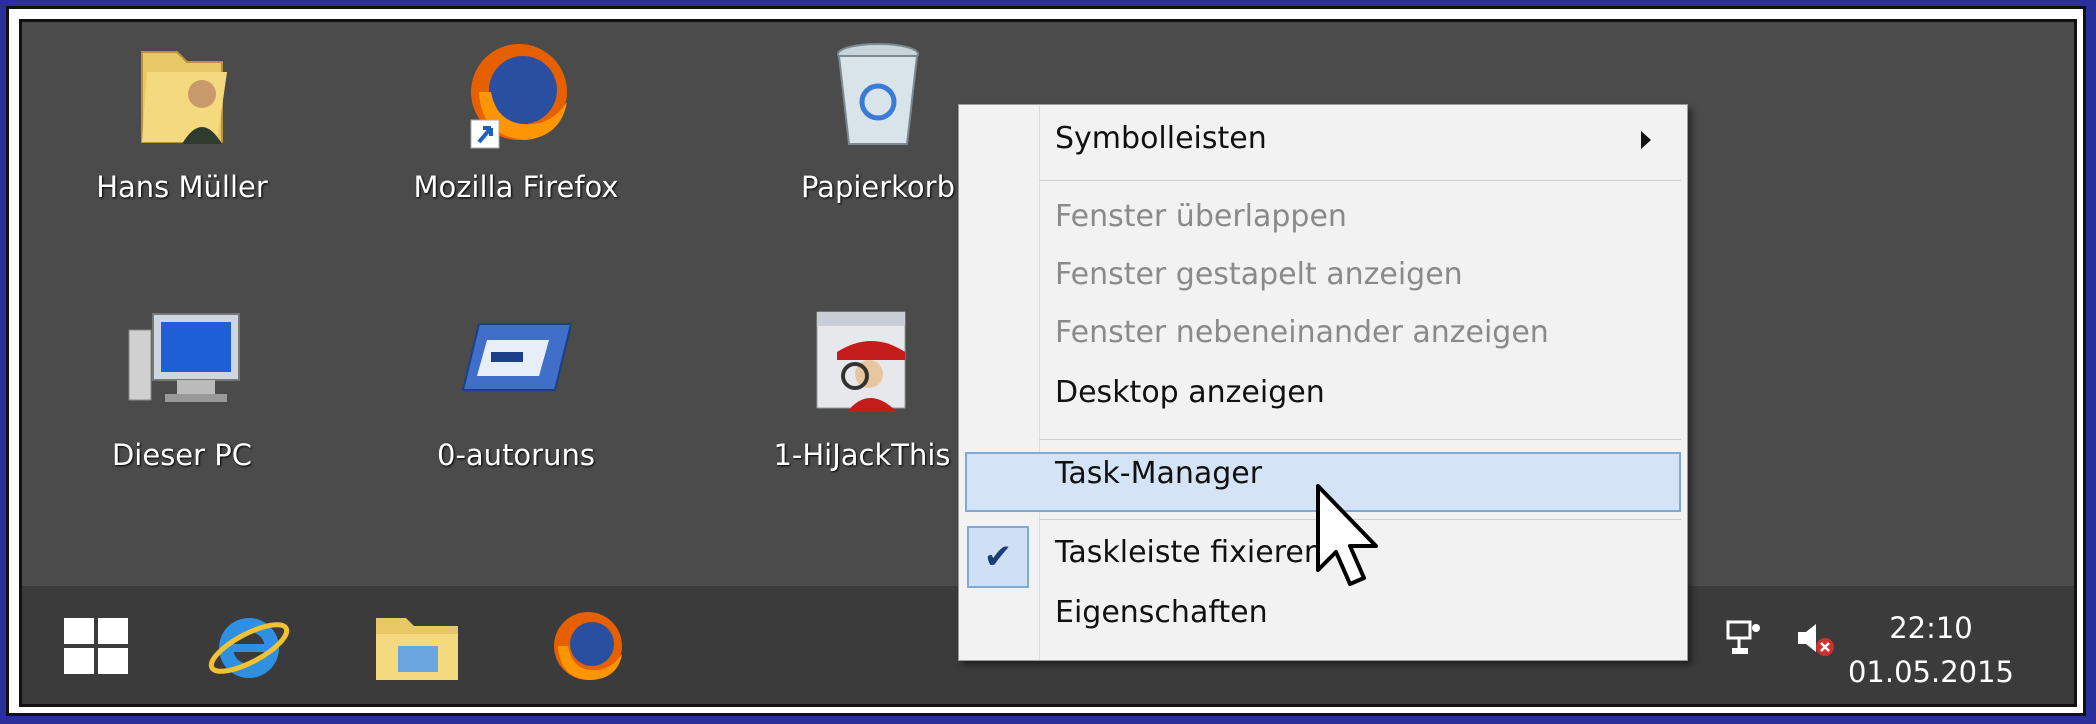 The image size is (2096, 724). I want to click on menu-item-taskleiste-fixieren: Taskleiste fixieren, so click(1189, 552).